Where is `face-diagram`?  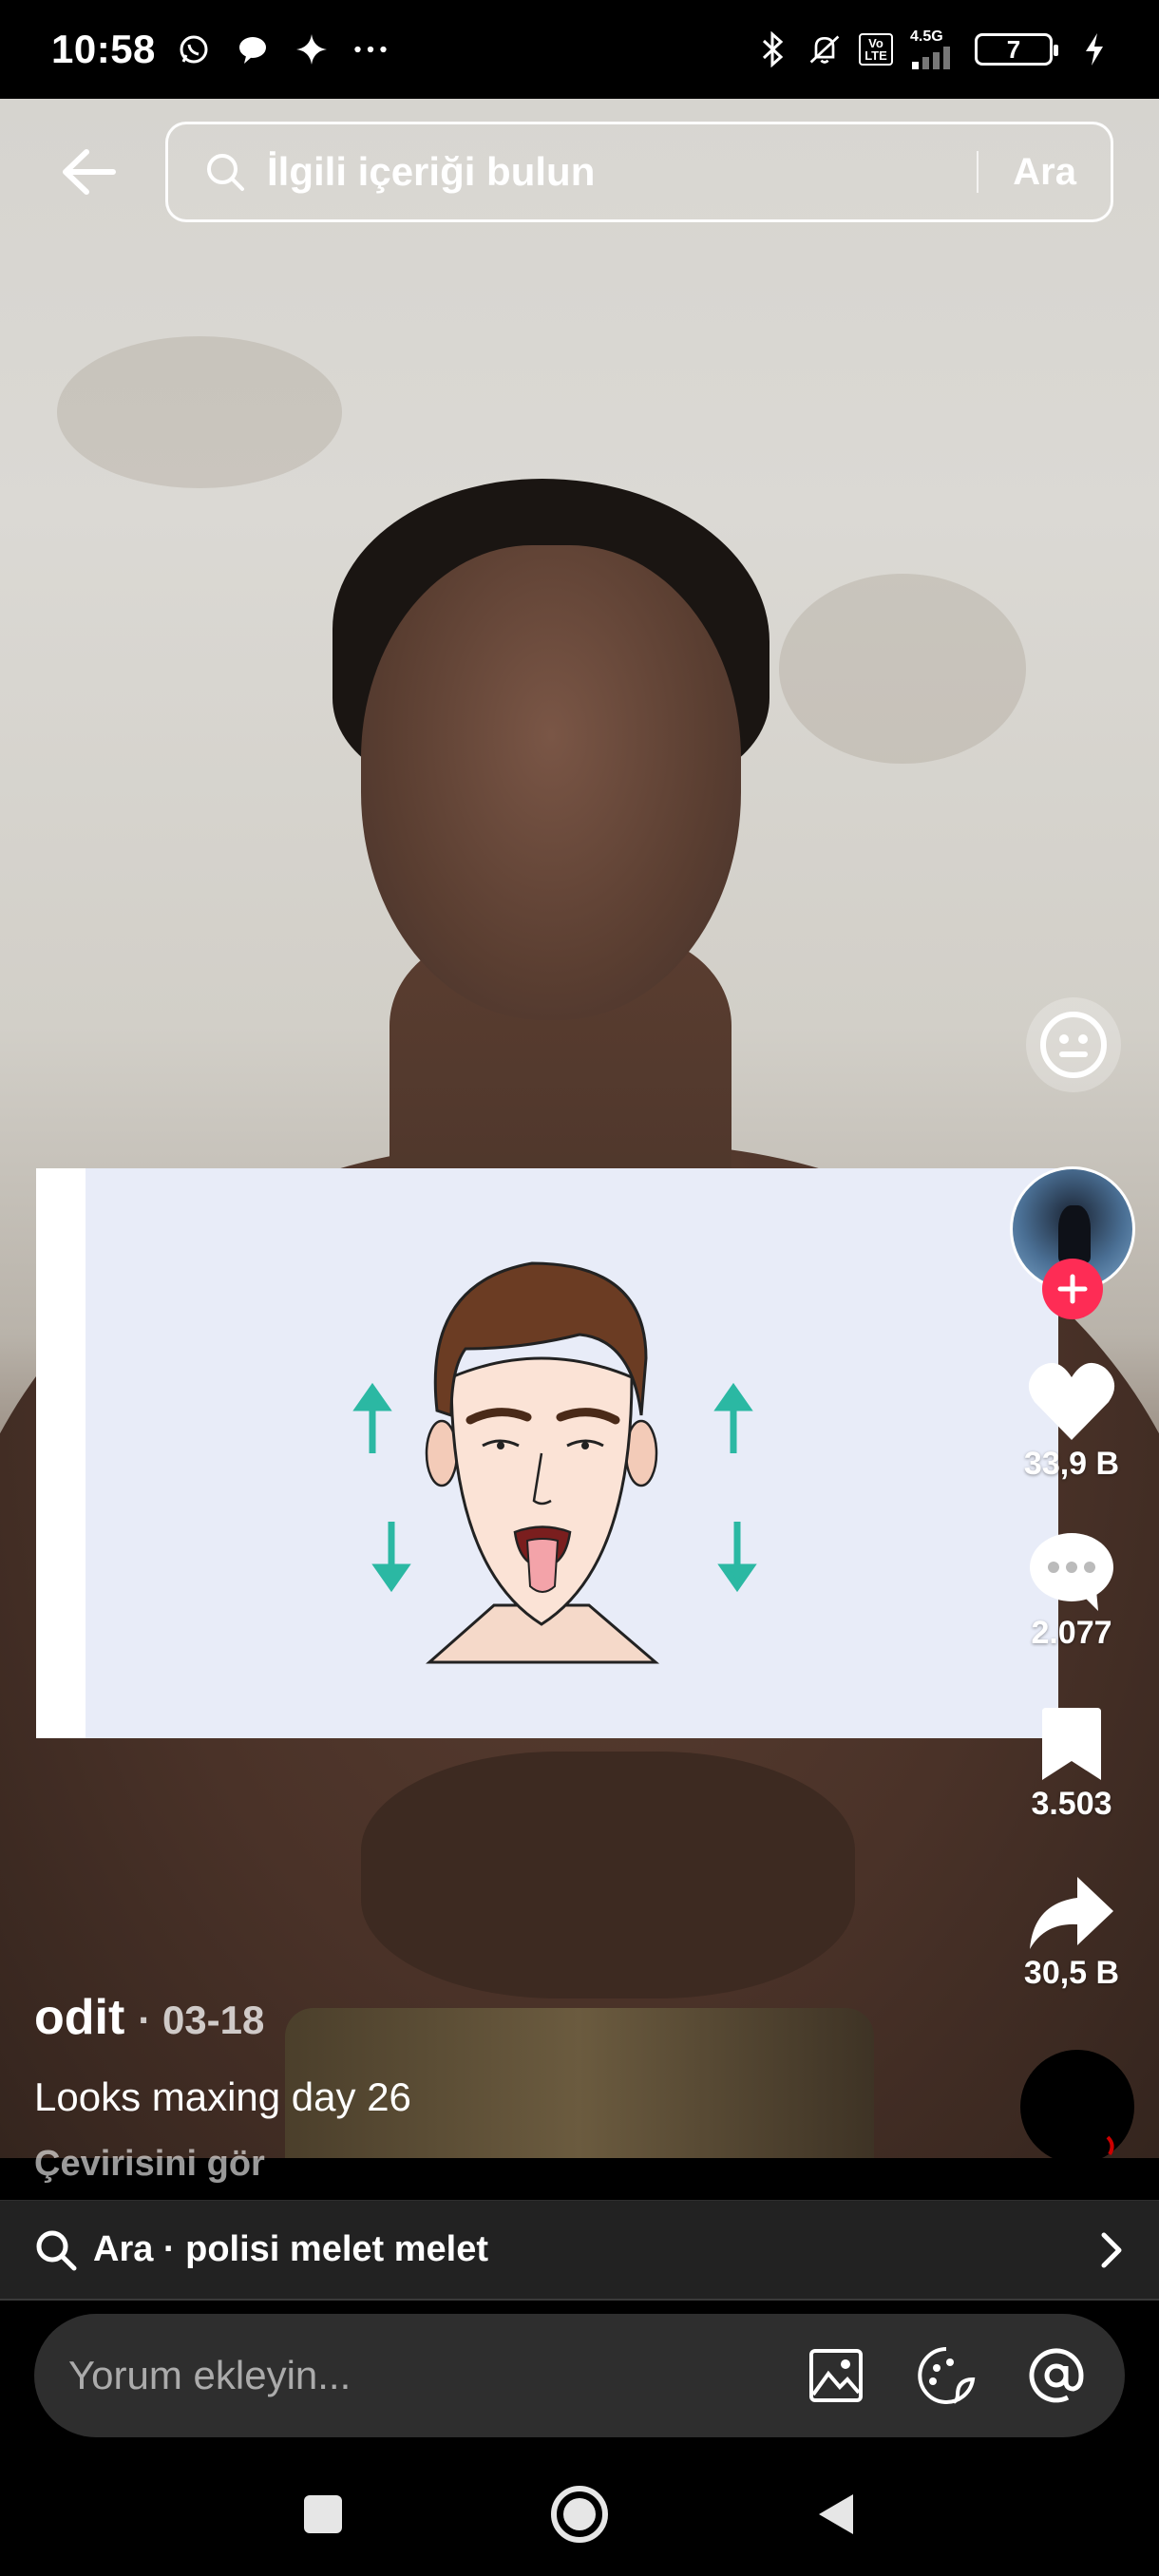
face-diagram is located at coordinates (554, 1462).